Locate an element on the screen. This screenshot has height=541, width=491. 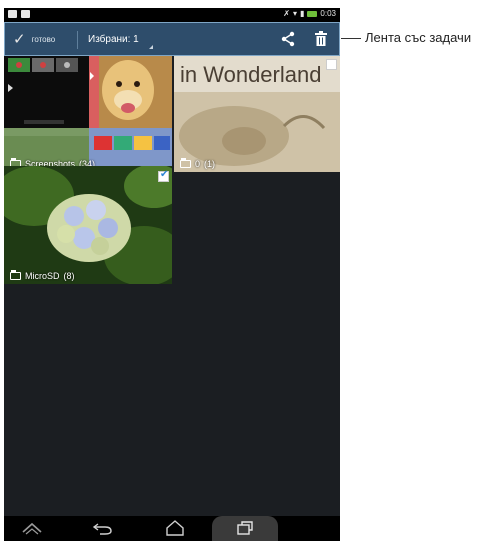
dropdown-corner-icon is located at coordinates (150, 47).